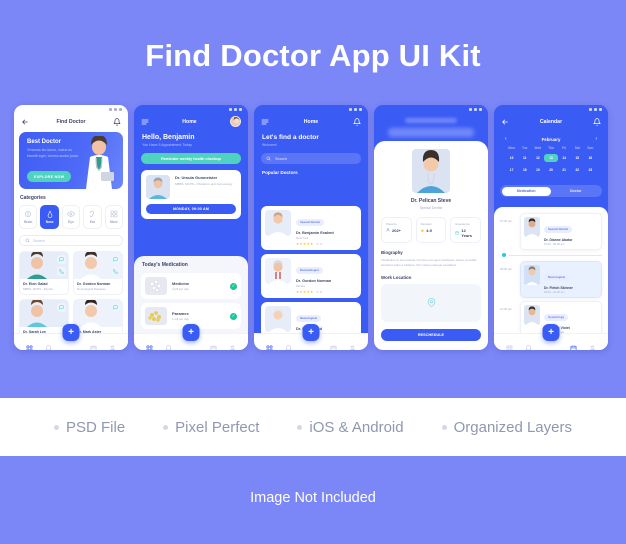  I want to click on calendar-day: 23, so click(590, 170).